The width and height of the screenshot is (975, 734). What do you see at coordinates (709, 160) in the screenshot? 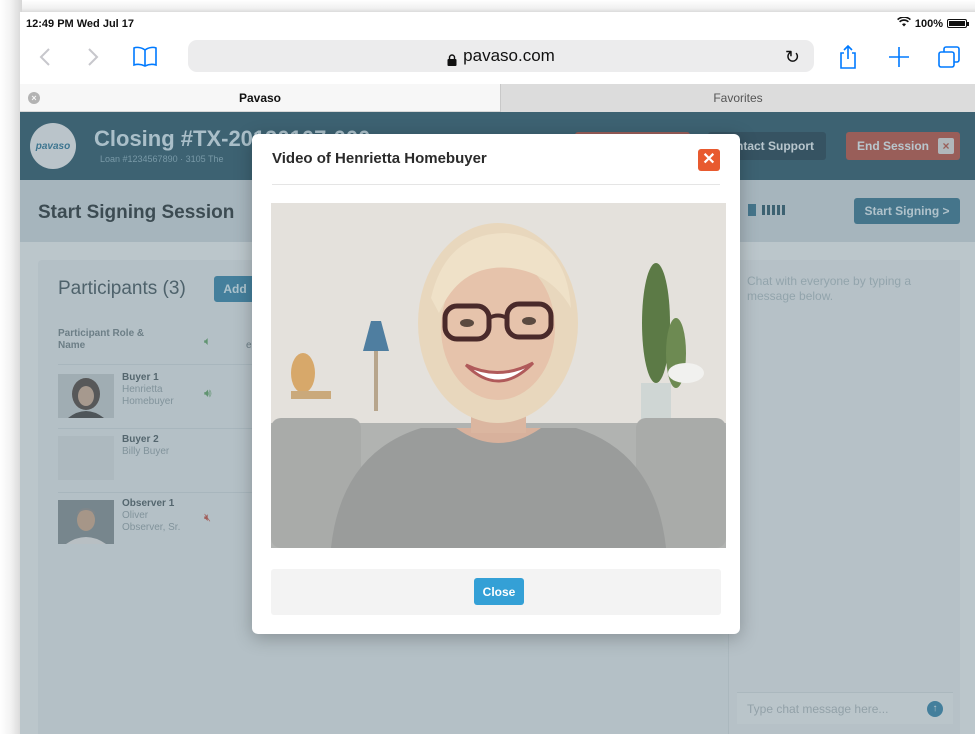
I see `close-icon: ✕` at bounding box center [709, 160].